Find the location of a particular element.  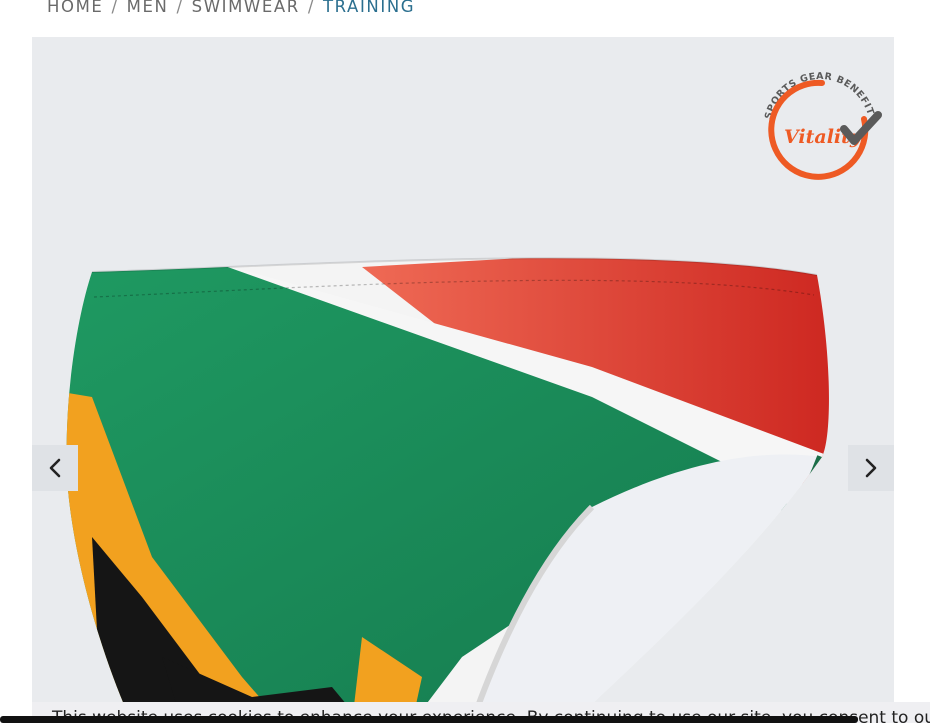

breadcrumb-swimwear: SWIMWEAR is located at coordinates (246, 8).